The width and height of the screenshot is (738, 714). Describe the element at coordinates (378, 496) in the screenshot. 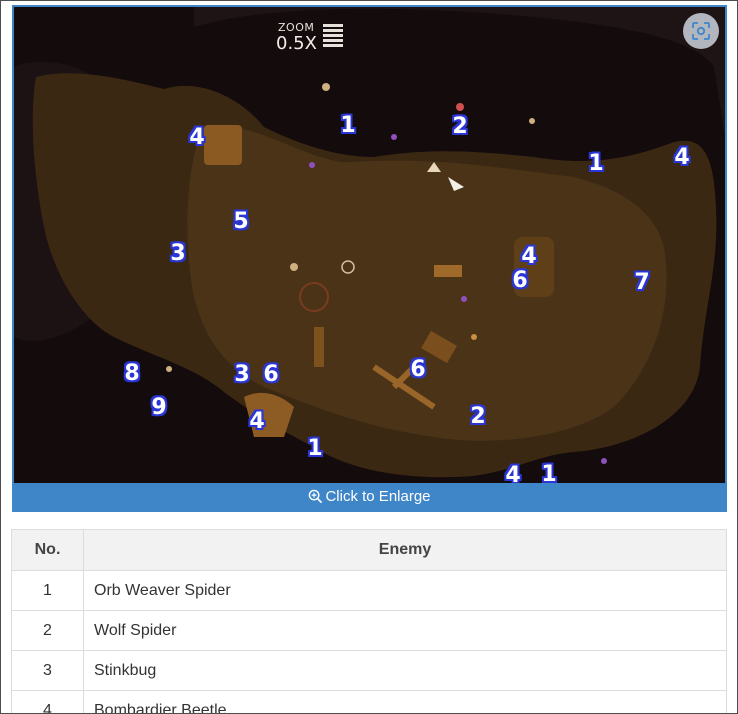

I see `enlarge-label: Click to Enlarge` at that location.